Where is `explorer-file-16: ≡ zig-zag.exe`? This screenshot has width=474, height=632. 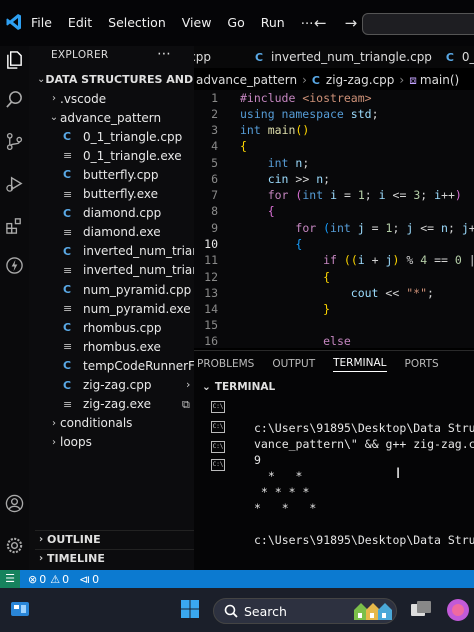
explorer-file-16: ≡ zig-zag.exe is located at coordinates (128, 404).